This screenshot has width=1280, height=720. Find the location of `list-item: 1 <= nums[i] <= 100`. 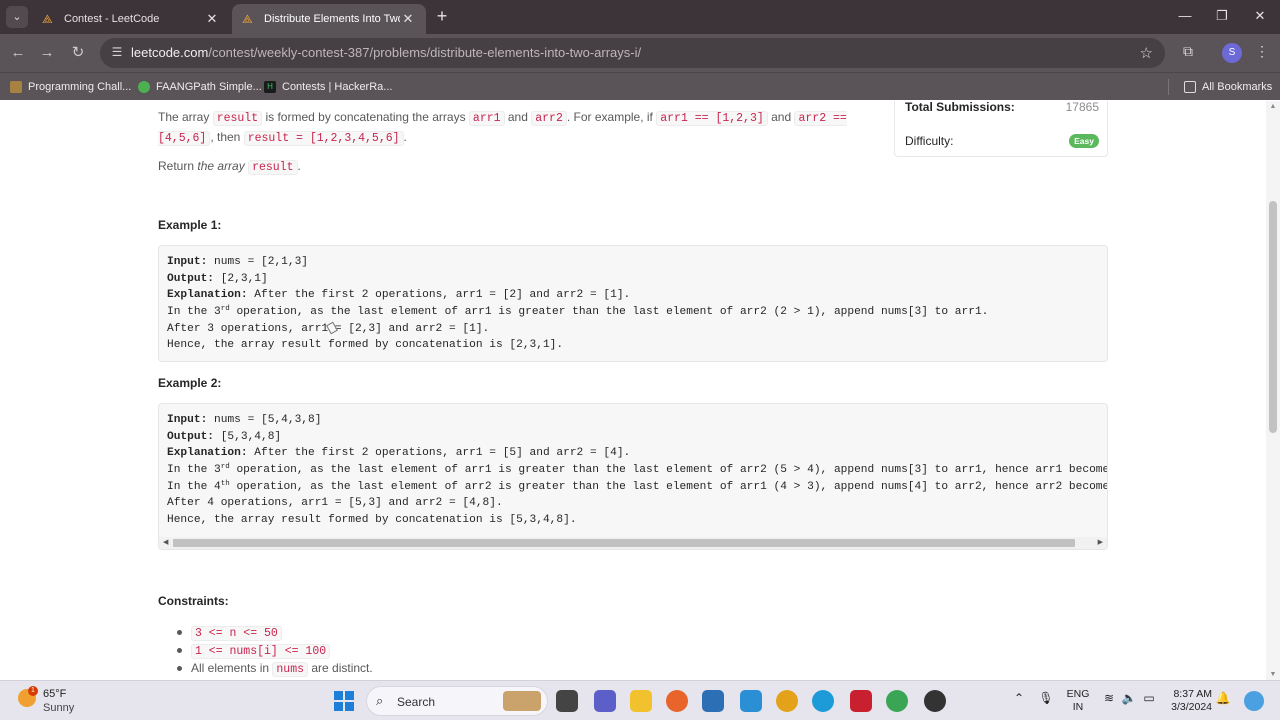

list-item: 1 <= nums[i] <= 100 is located at coordinates (274, 650).